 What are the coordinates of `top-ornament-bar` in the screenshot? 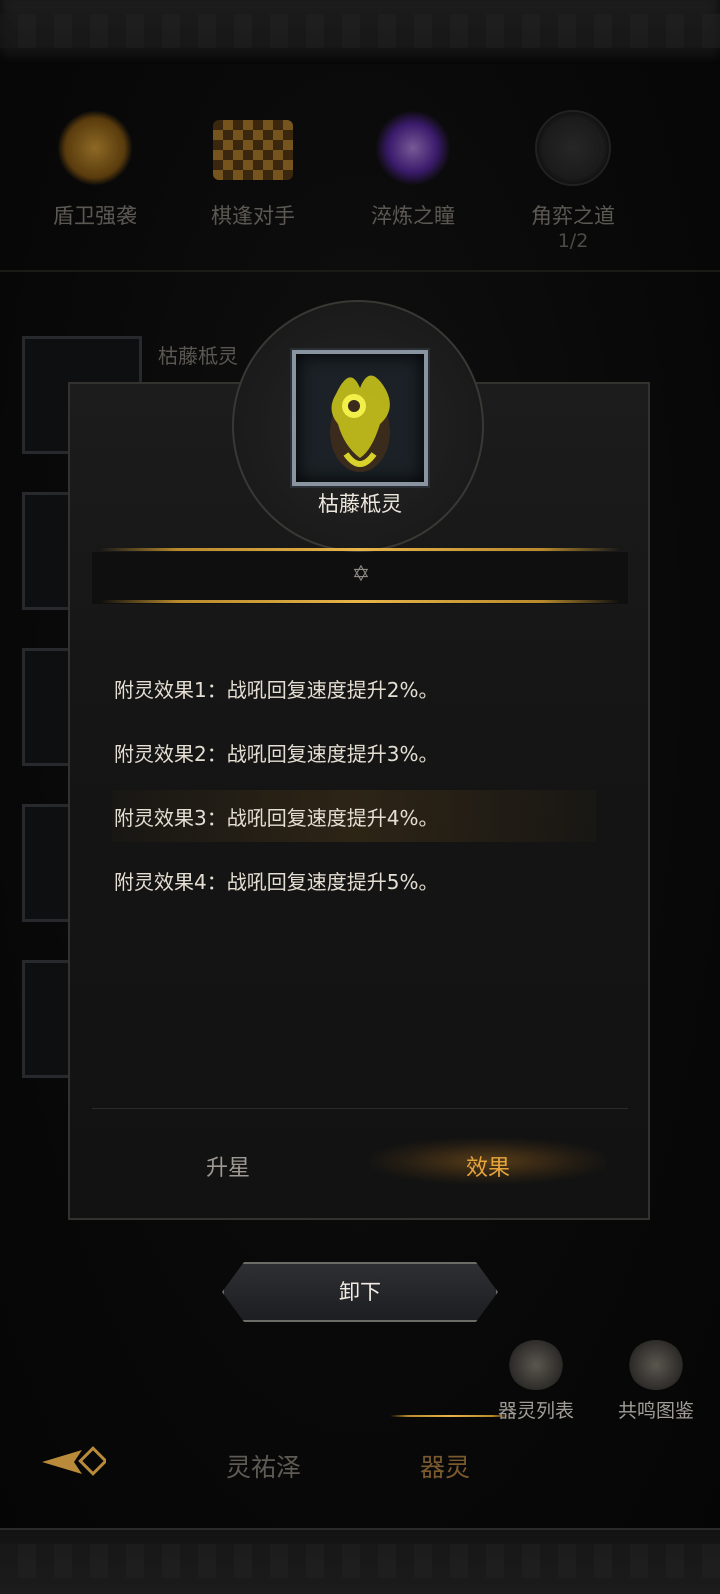 It's located at (360, 33).